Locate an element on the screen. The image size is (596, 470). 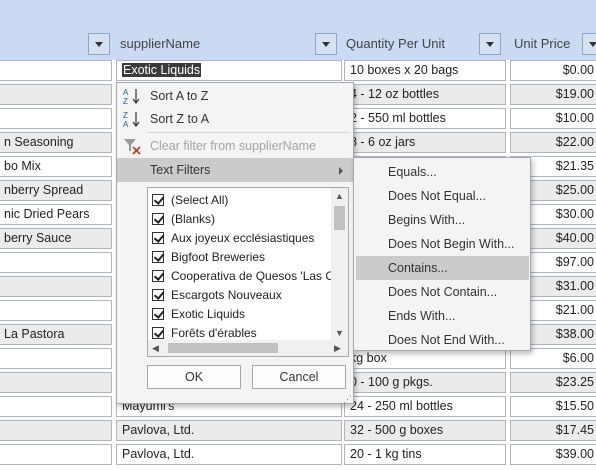
product-filter-dropdown-button is located at coordinates (99, 44).